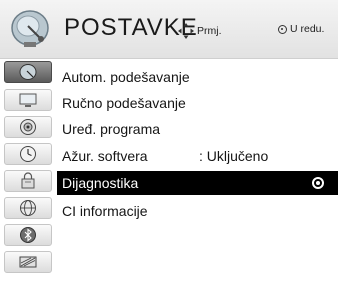 Image resolution: width=338 pixels, height=288 pixels. What do you see at coordinates (197, 103) in the screenshot?
I see `menu-item-manual-tuning: Ručno podešavanje` at bounding box center [197, 103].